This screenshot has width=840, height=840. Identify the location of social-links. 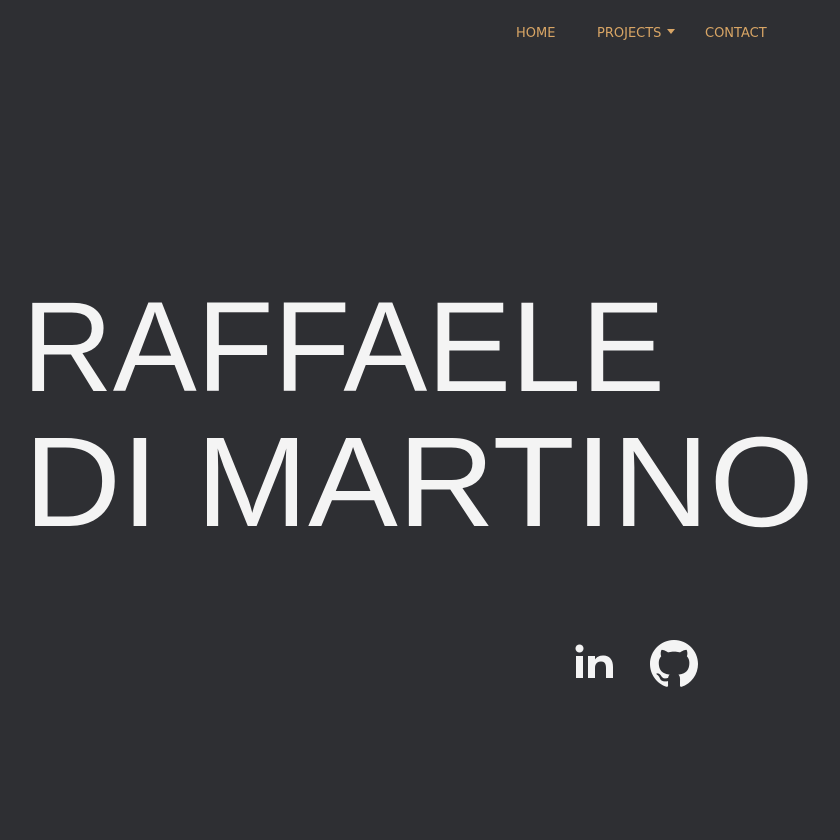
(420, 664).